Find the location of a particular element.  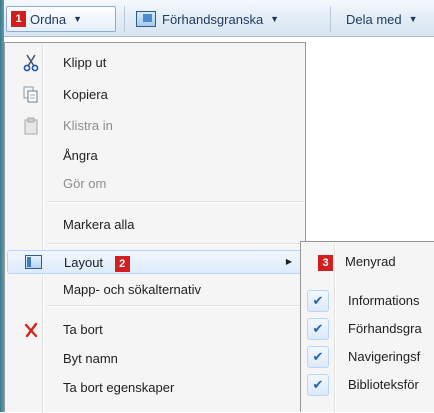

layout-label: Layout is located at coordinates (84, 262).